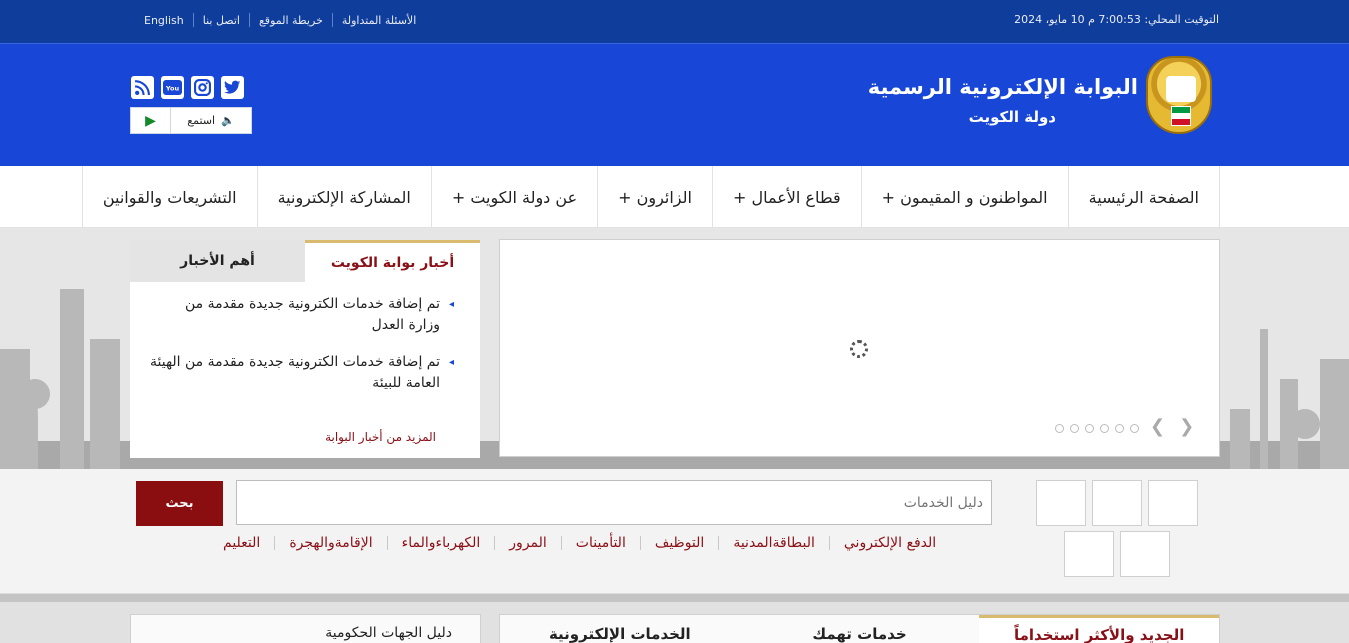  What do you see at coordinates (291, 20) in the screenshot?
I see `sitemap-link: خريطة الموقع` at bounding box center [291, 20].